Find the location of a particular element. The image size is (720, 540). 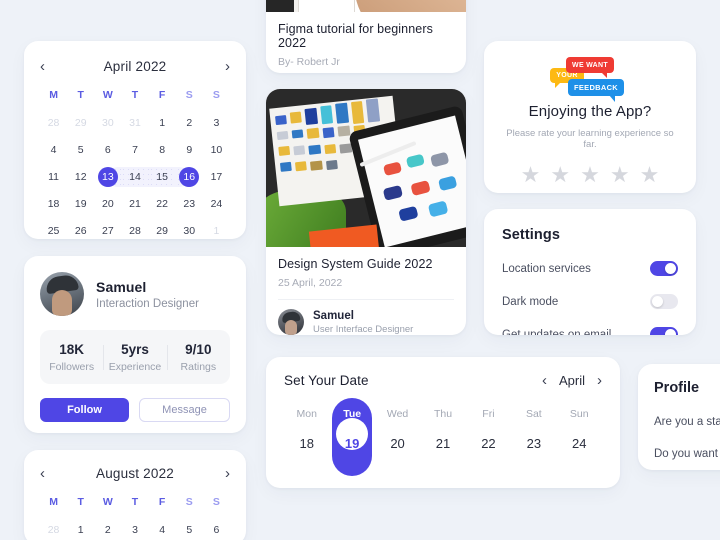

calendar-day-cell: 25 is located at coordinates (53, 229).